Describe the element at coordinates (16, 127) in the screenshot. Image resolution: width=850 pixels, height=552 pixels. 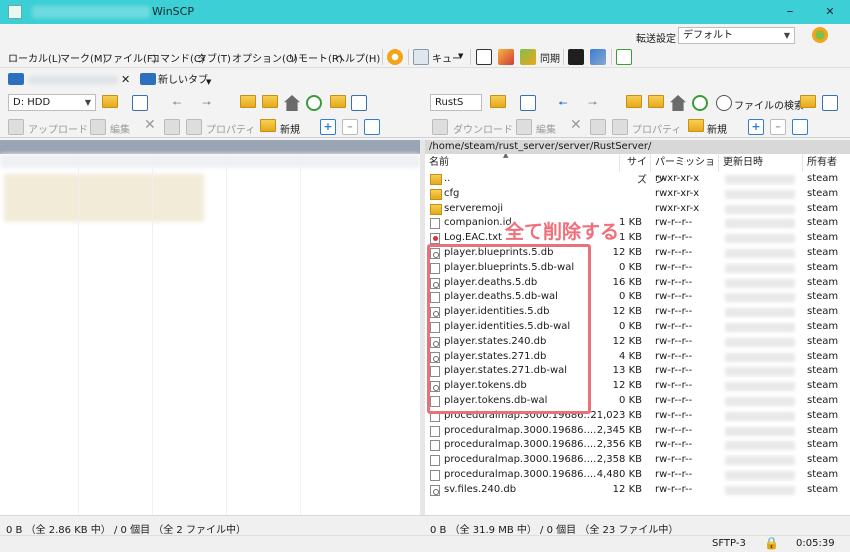
I see `upload-icon` at that location.